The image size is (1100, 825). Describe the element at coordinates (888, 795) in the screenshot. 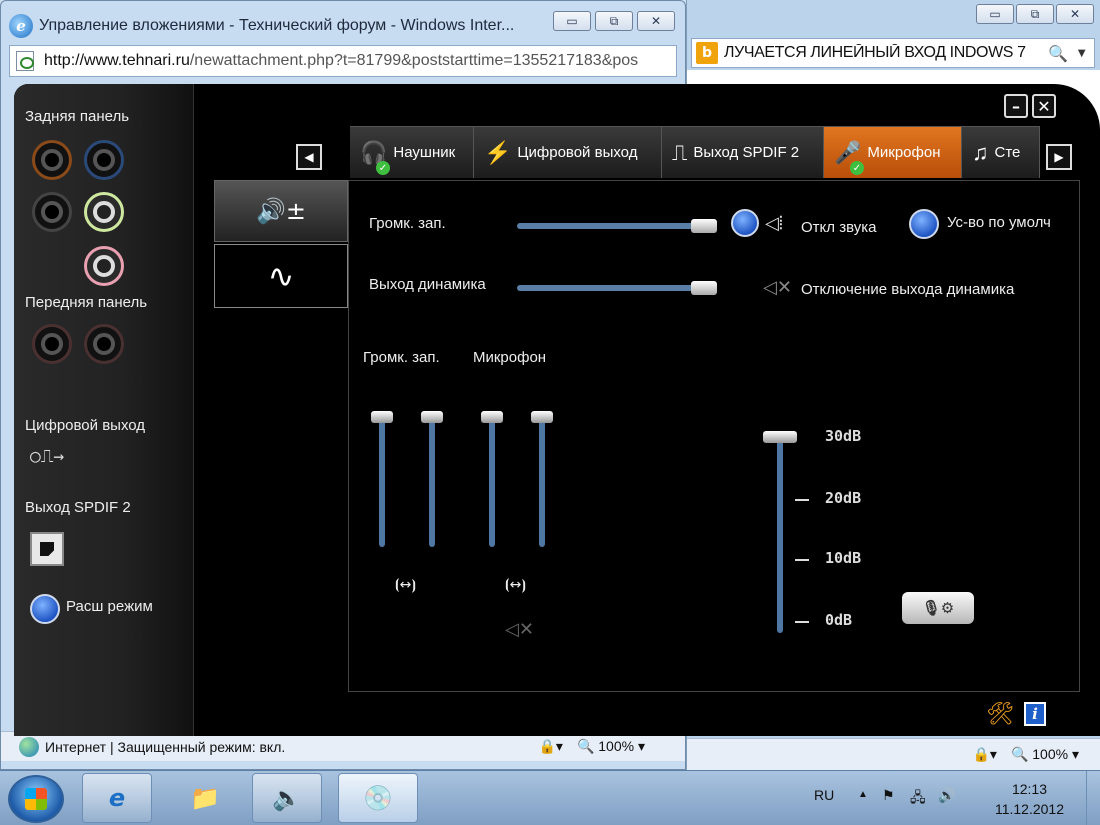

I see `flag-icon: ⚑` at that location.